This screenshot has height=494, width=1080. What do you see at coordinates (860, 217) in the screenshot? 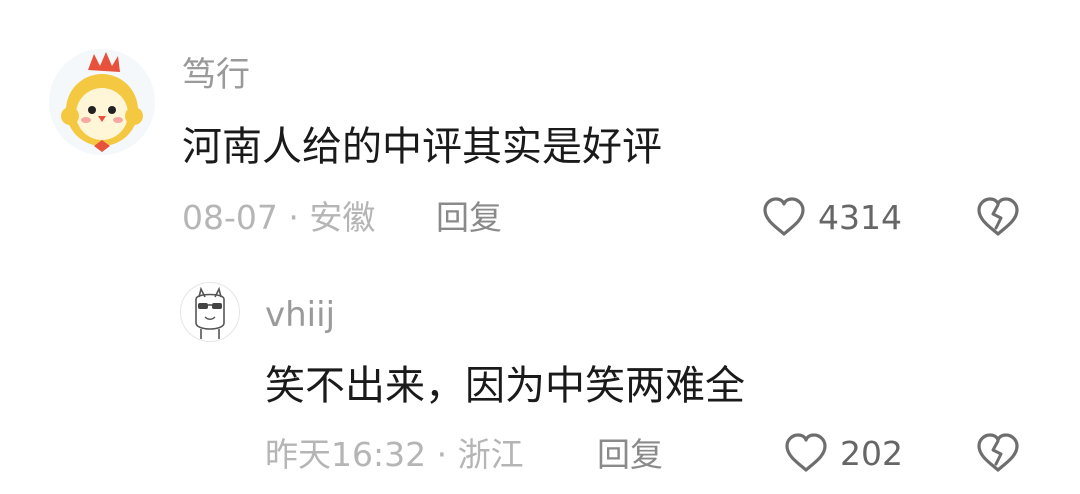
I see `like-count: 4314` at bounding box center [860, 217].